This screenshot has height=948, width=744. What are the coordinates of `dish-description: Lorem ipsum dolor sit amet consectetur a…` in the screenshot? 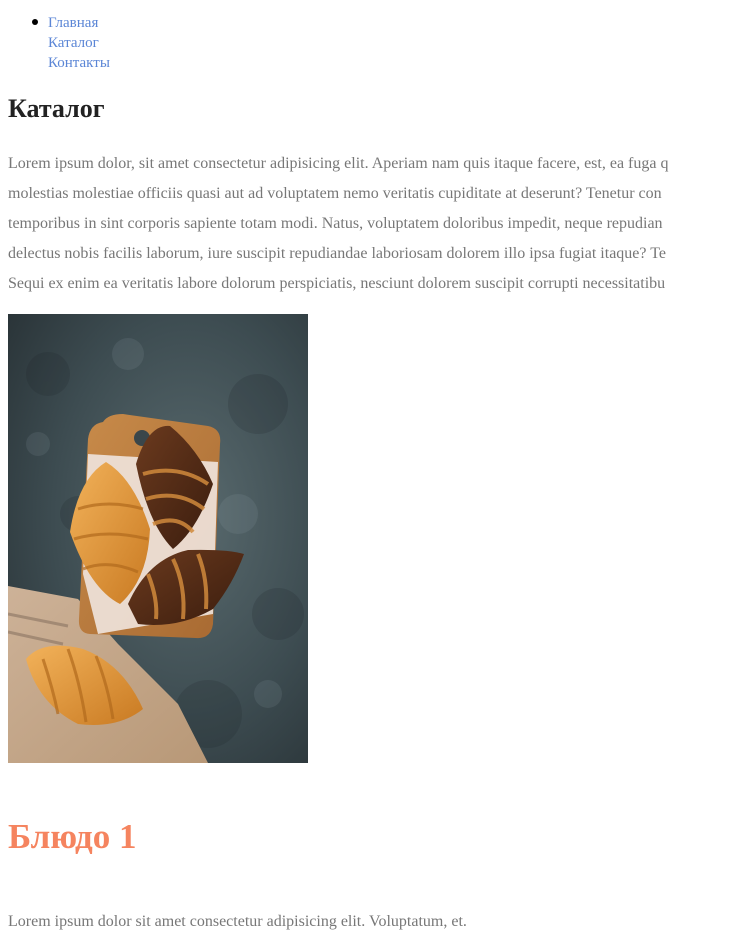 It's located at (237, 921).